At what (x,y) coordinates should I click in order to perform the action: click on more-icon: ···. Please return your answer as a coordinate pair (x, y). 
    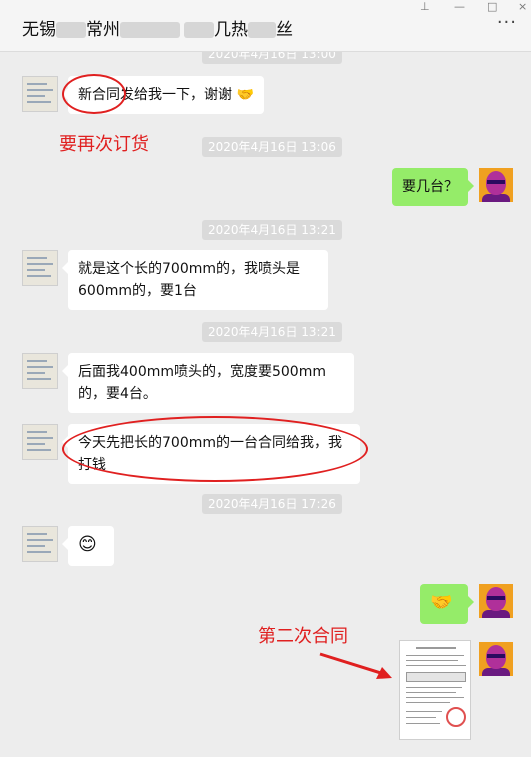
    Looking at the image, I should click on (507, 22).